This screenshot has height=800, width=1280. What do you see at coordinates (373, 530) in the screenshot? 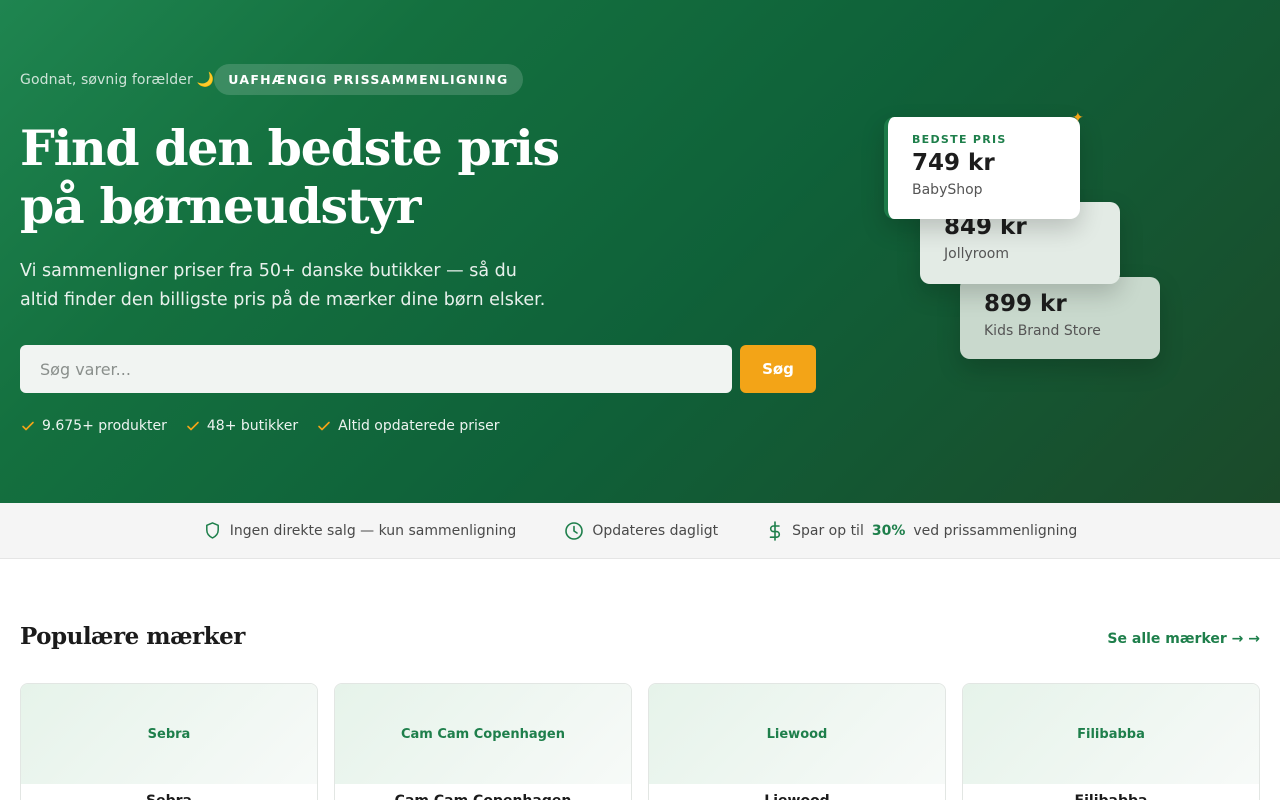
I see `trust-label: Ingen direkte salg — kun sammenligning` at bounding box center [373, 530].